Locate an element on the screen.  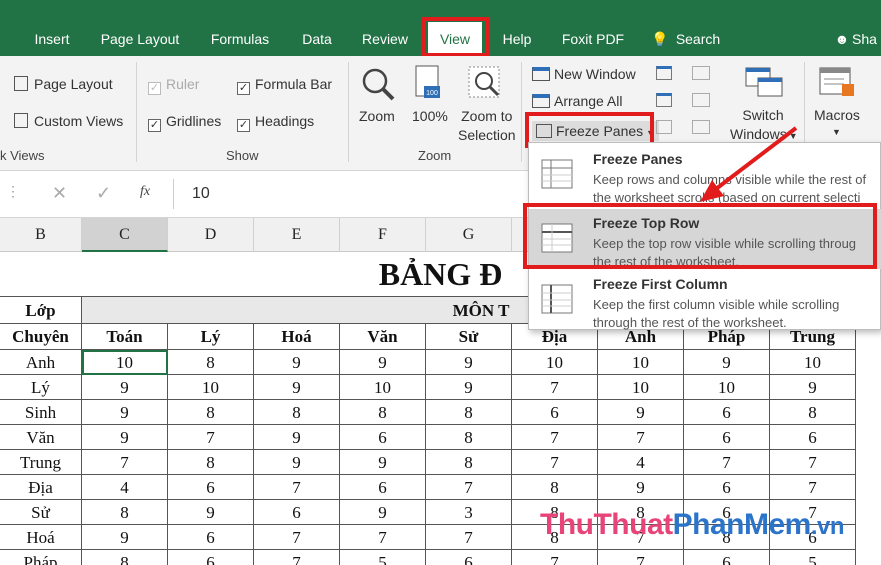
column-header-d: D is located at coordinates (211, 235).